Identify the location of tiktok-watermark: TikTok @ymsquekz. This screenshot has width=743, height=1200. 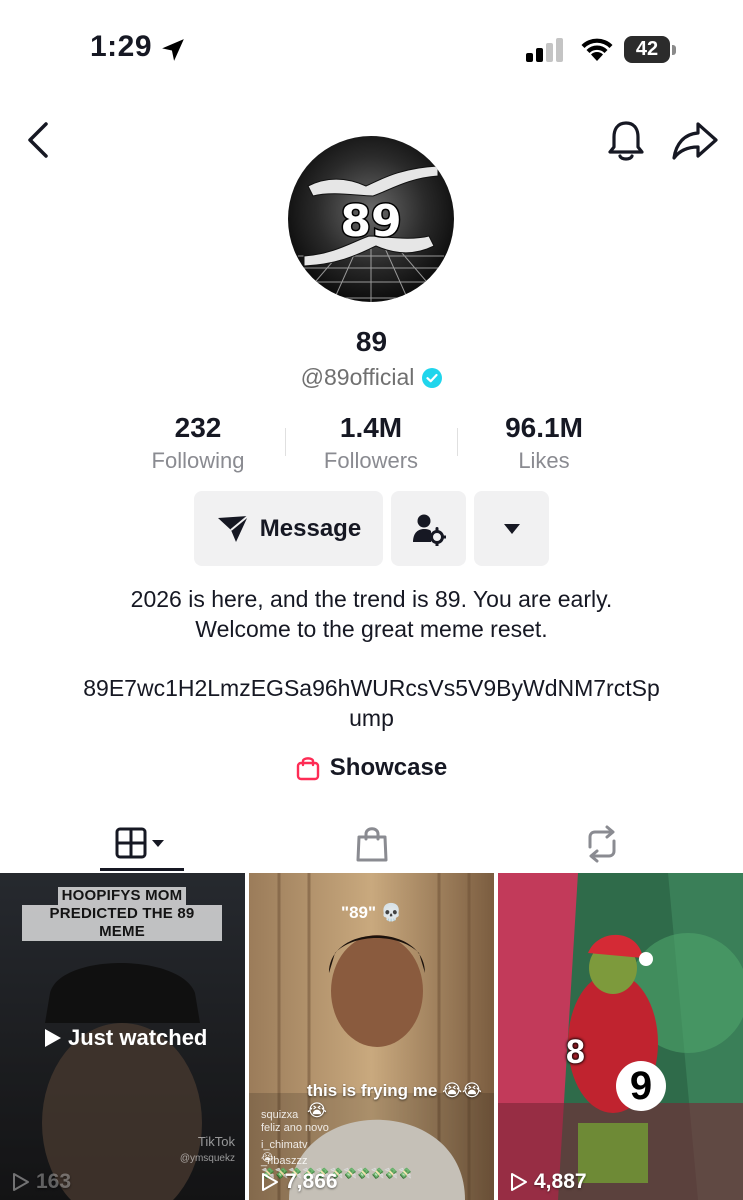
(207, 1149).